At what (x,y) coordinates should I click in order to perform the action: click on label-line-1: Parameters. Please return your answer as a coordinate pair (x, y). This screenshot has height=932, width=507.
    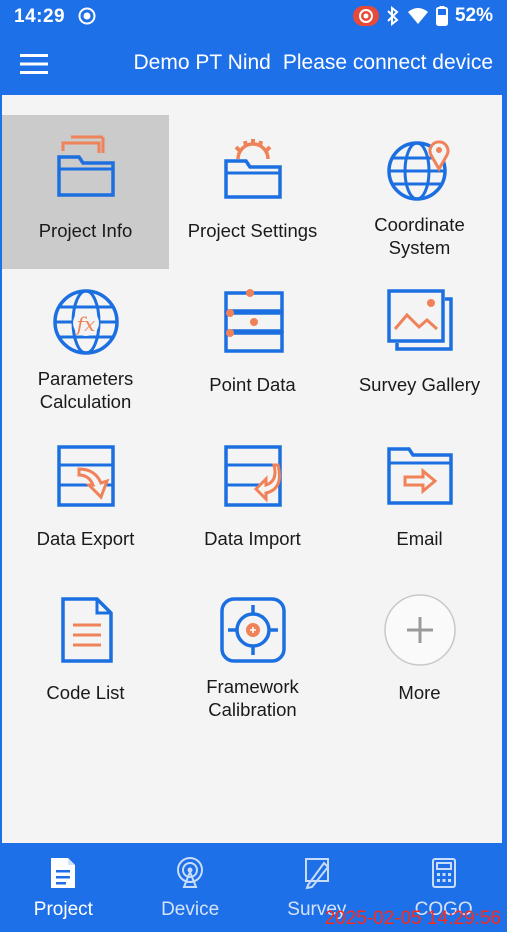
    Looking at the image, I should click on (85, 378).